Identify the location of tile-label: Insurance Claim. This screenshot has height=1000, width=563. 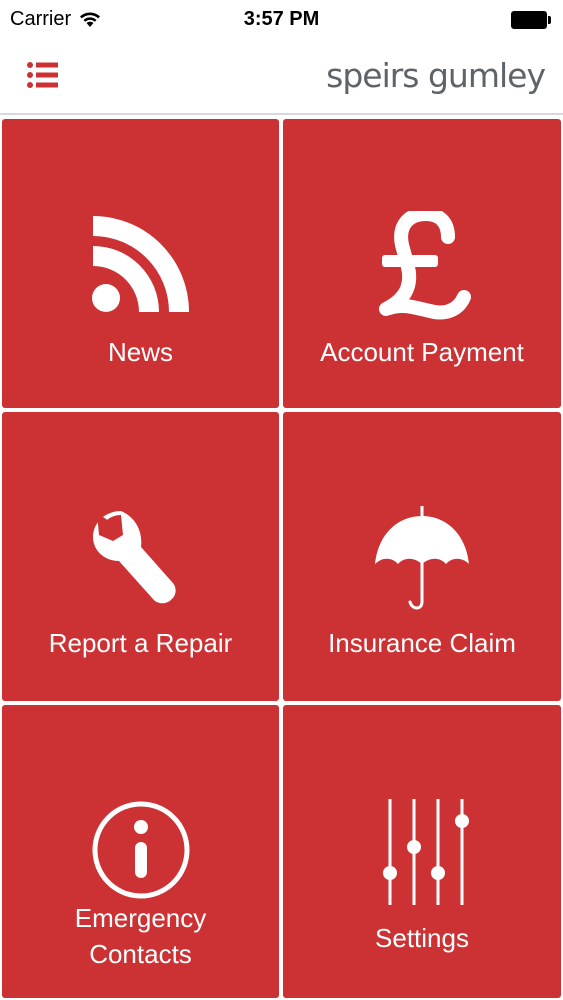
(422, 643).